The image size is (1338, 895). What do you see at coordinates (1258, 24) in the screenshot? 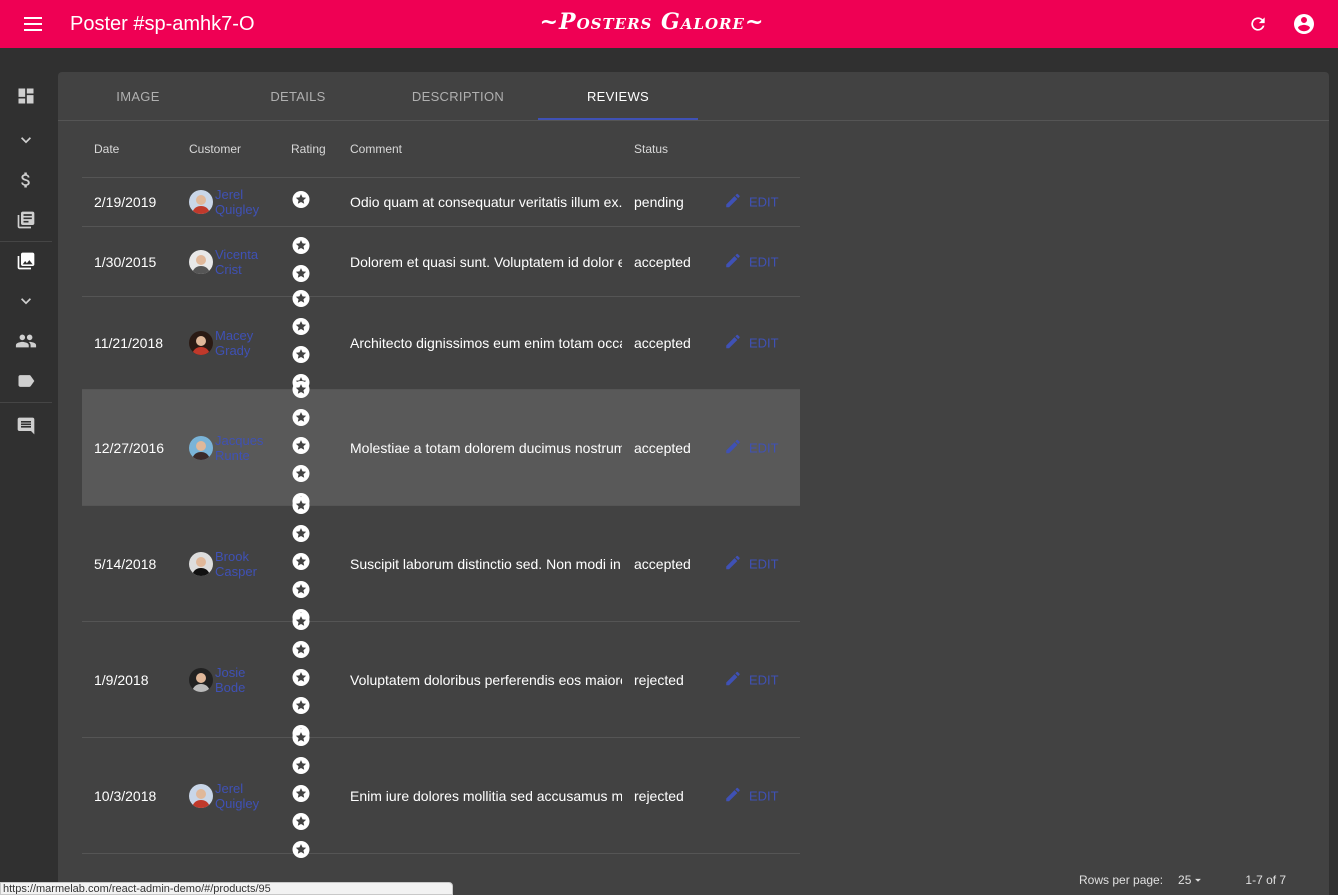
I see `refresh-icon` at bounding box center [1258, 24].